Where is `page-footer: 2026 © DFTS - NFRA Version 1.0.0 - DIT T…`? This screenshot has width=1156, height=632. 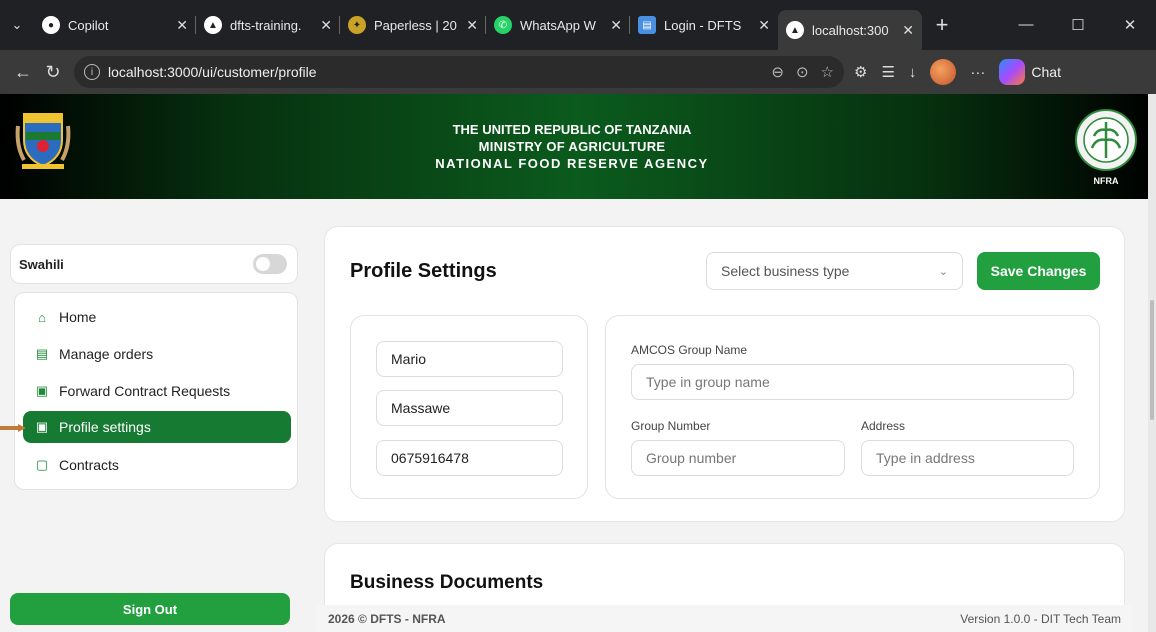 page-footer: 2026 © DFTS - NFRA Version 1.0.0 - DIT T… is located at coordinates (724, 618).